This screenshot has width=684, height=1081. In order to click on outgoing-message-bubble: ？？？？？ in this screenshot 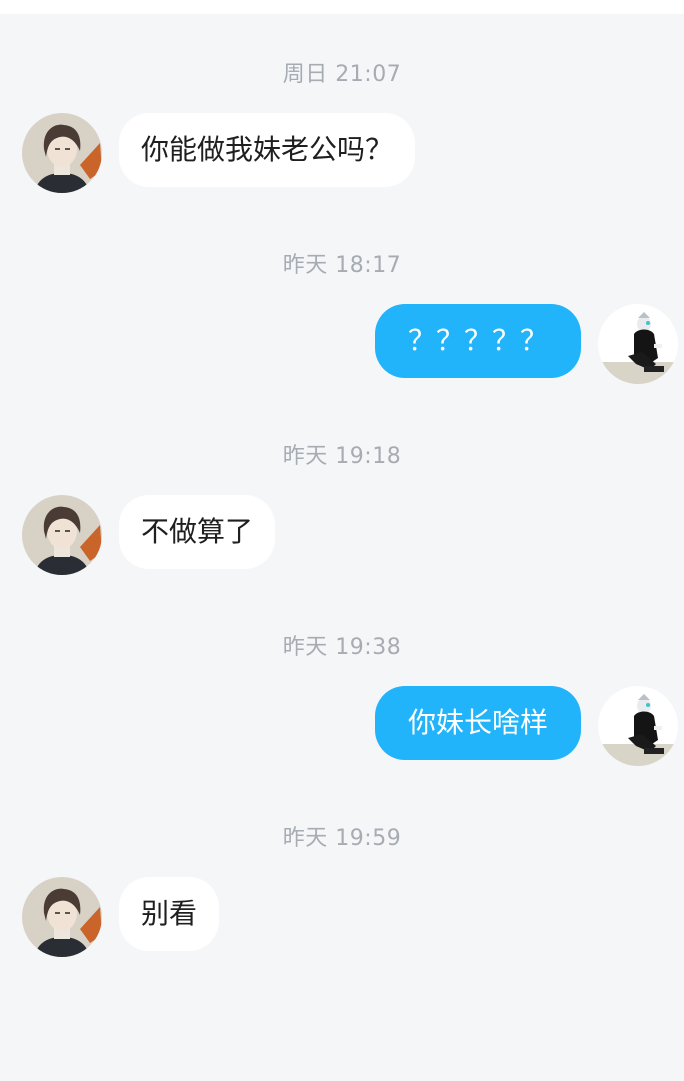, I will do `click(478, 341)`.